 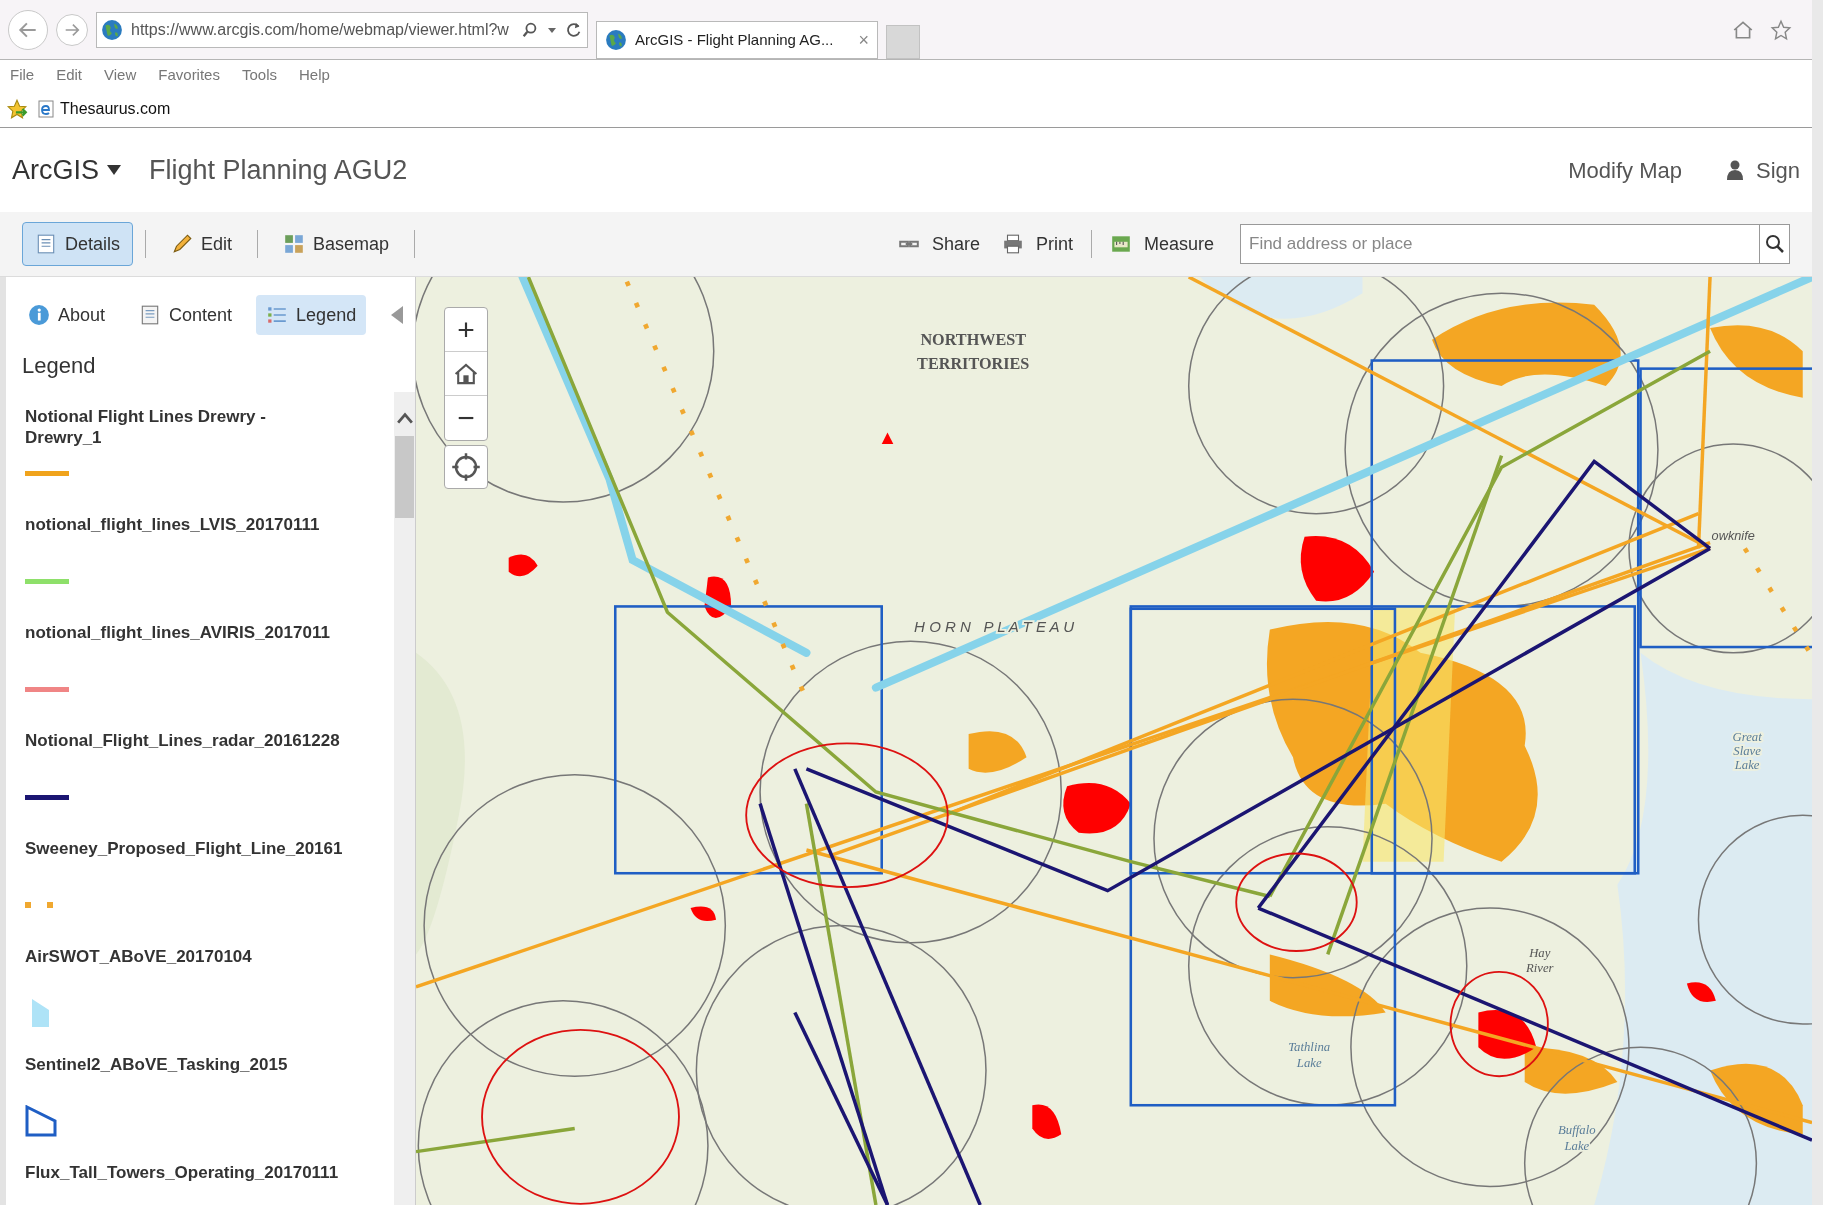 What do you see at coordinates (1120, 244) in the screenshot?
I see `ruler-icon` at bounding box center [1120, 244].